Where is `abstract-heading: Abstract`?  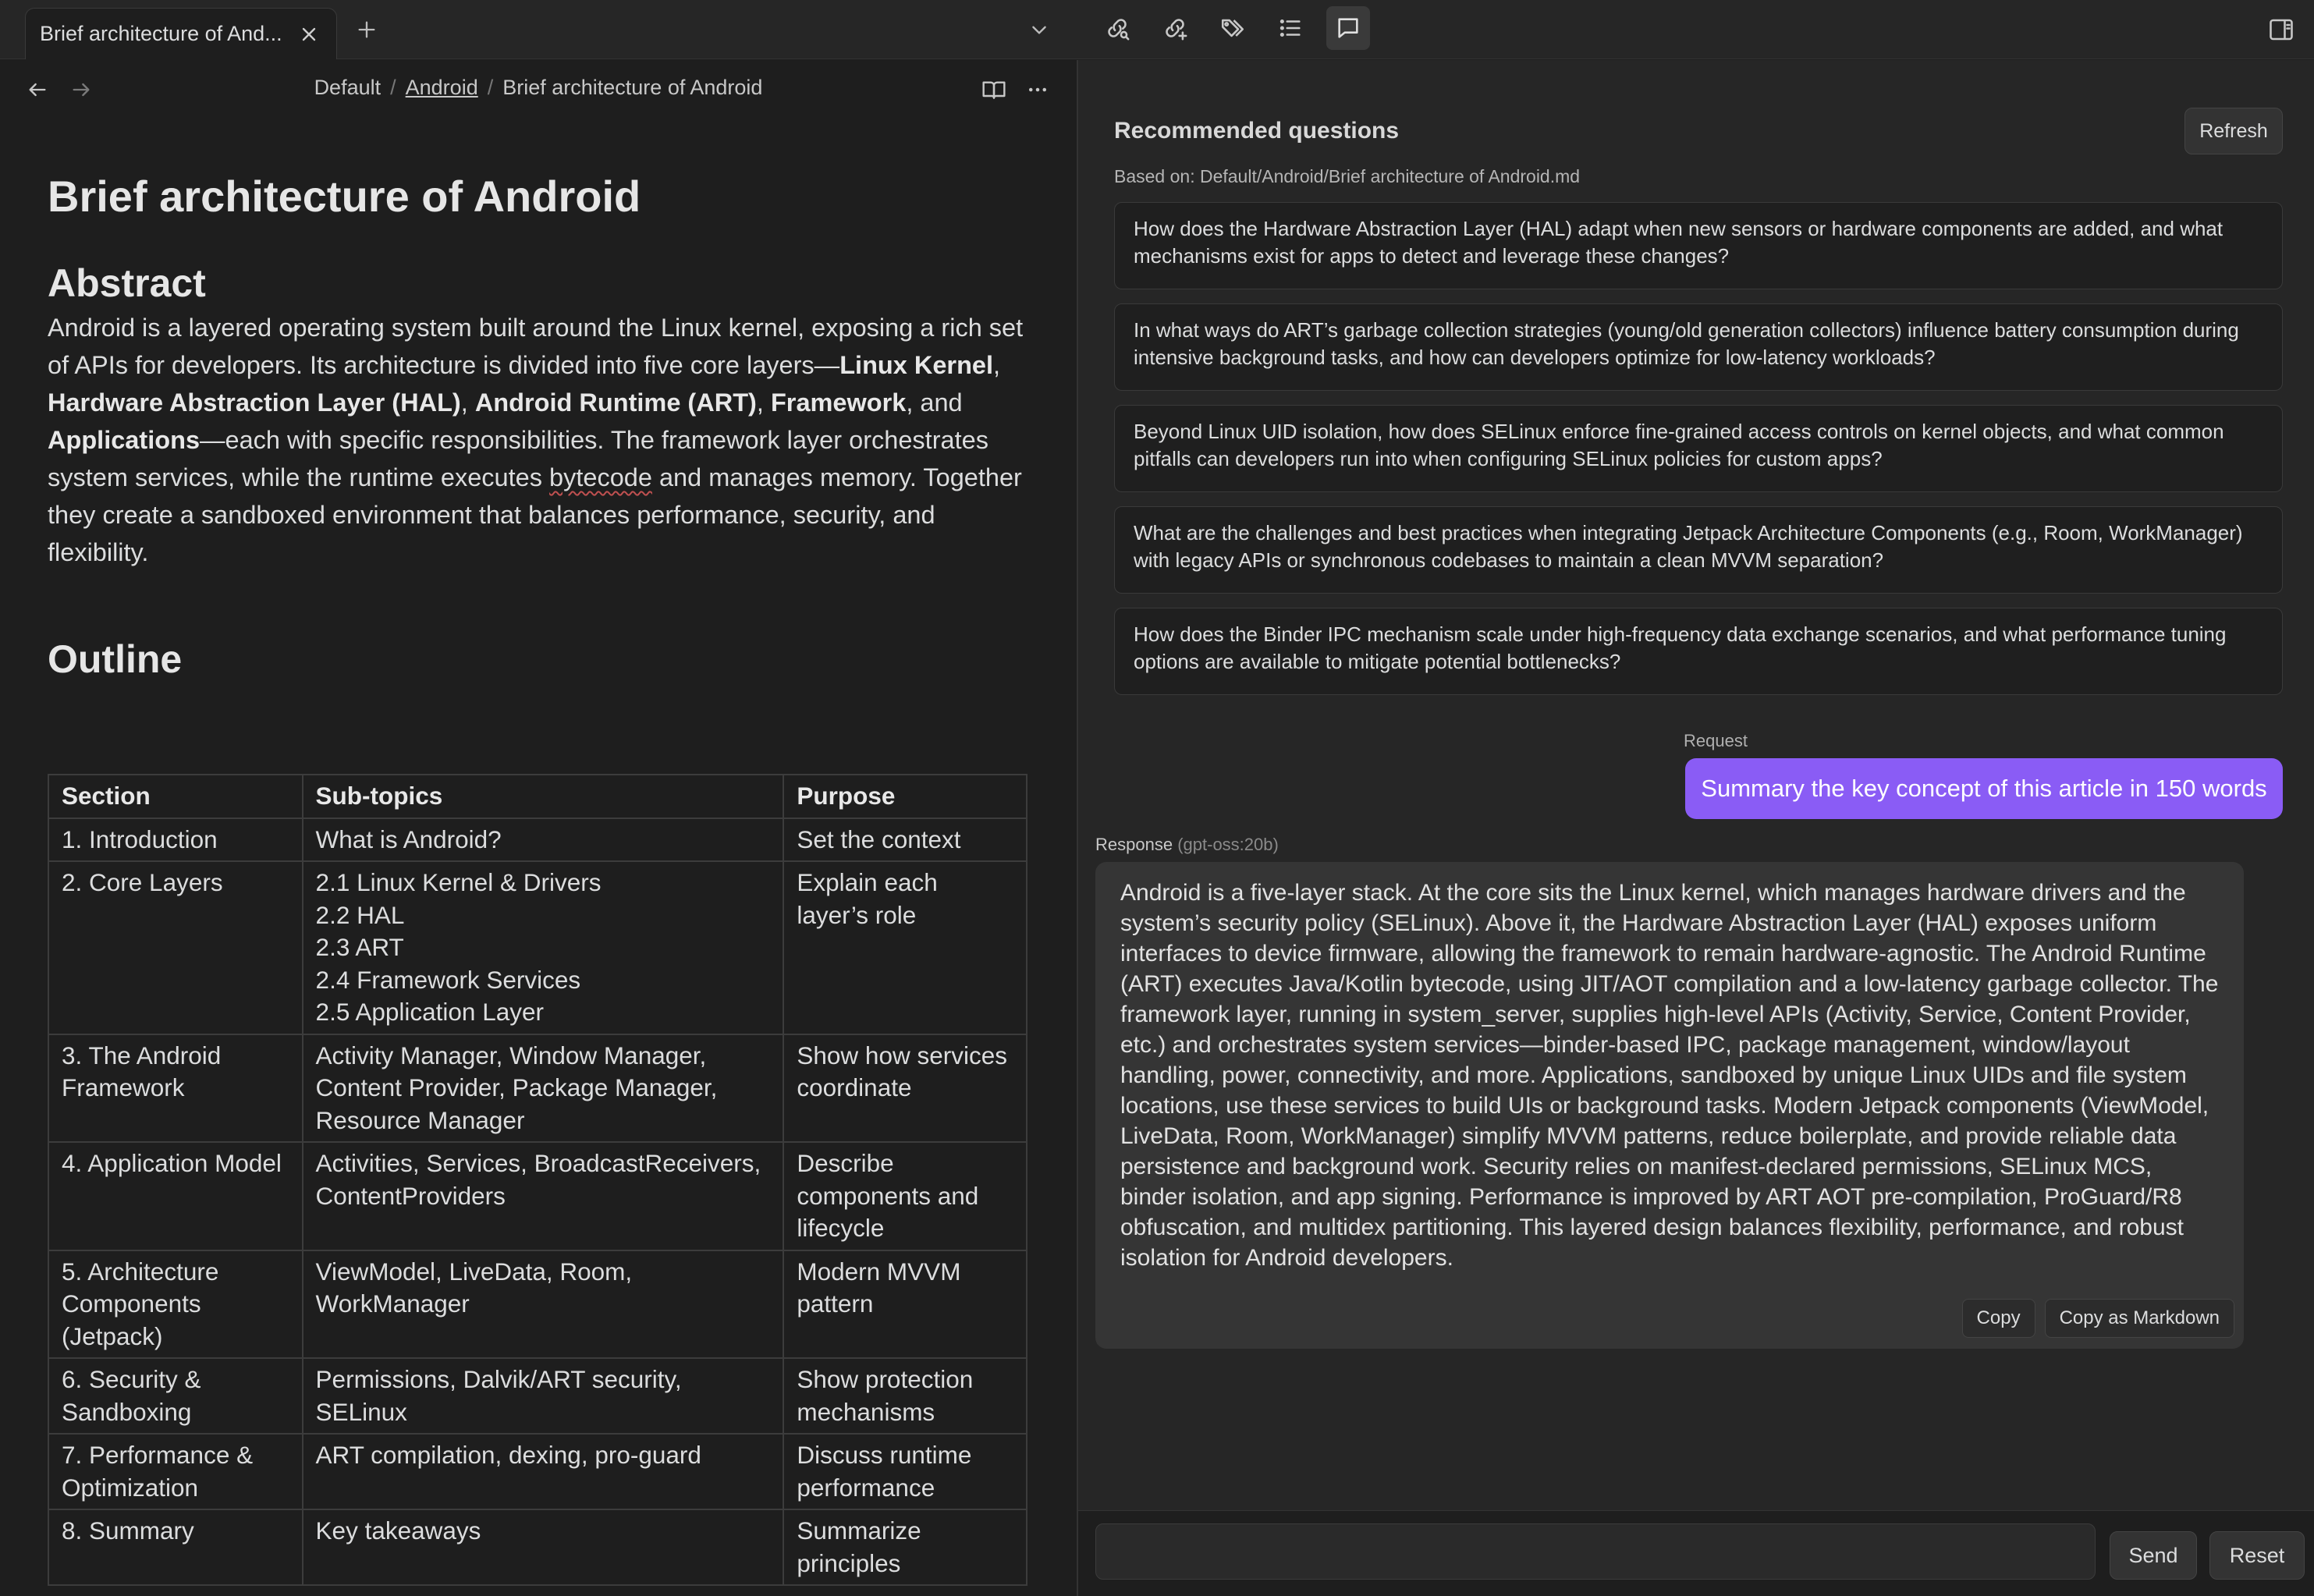
abstract-heading: Abstract is located at coordinates (127, 283).